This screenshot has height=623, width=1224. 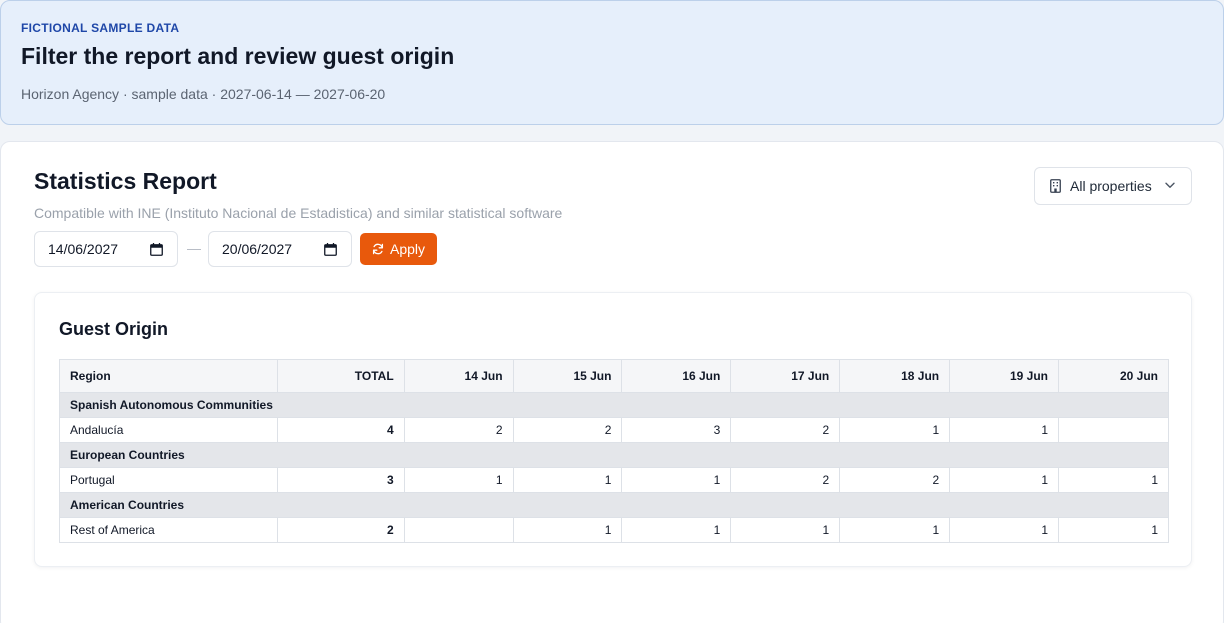 I want to click on property-select-label: All properties, so click(x=1111, y=186).